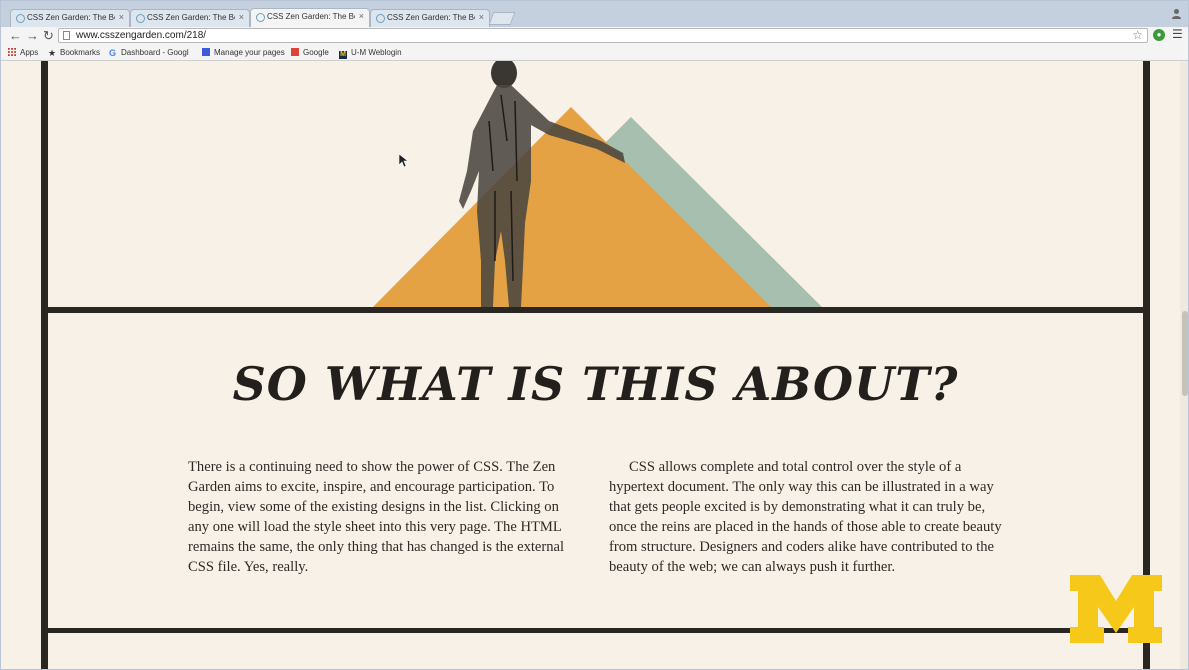 Image resolution: width=1189 pixels, height=670 pixels. Describe the element at coordinates (343, 55) in the screenshot. I see `block-m-icon: M` at that location.